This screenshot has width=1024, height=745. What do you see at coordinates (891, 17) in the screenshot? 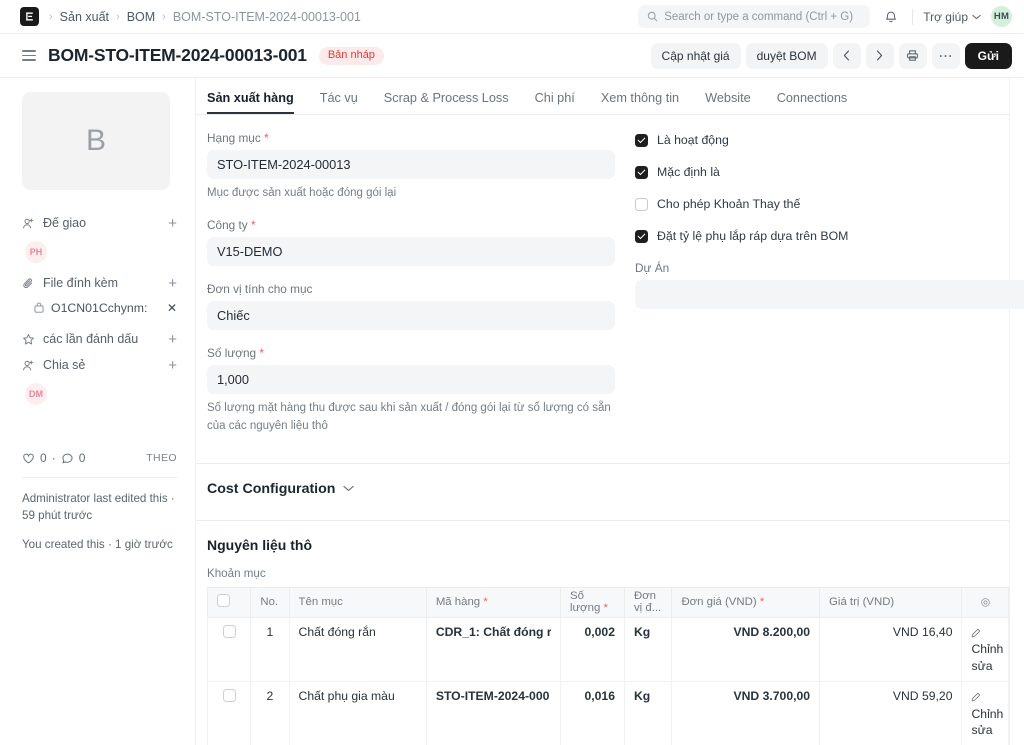
I see `notifications-bell-icon` at bounding box center [891, 17].